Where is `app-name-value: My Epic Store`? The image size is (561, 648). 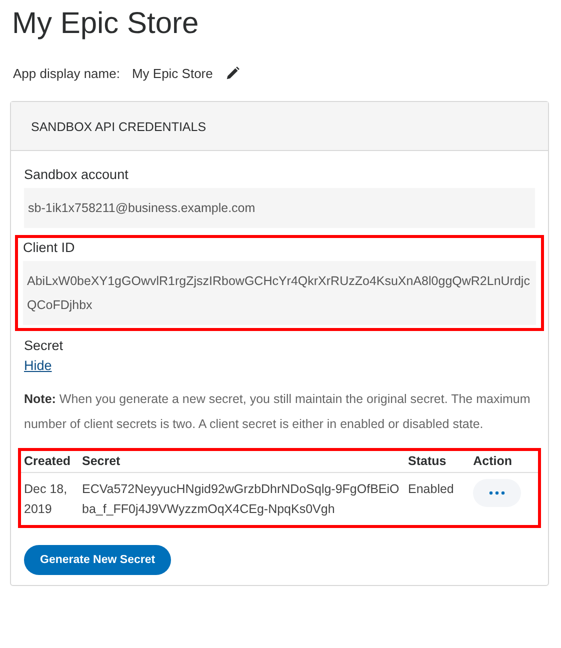
app-name-value: My Epic Store is located at coordinates (172, 73).